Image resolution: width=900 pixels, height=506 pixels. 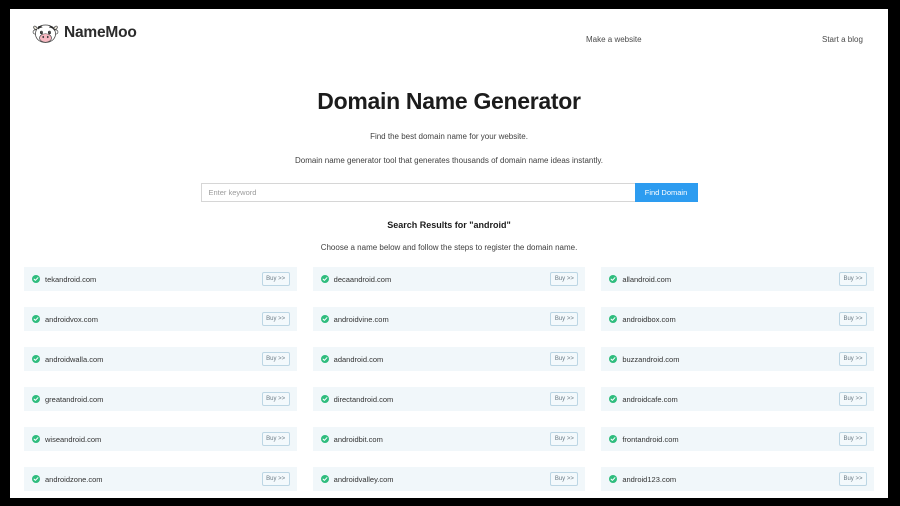 I want to click on domain-result-label-group: androidvox.com, so click(x=65, y=319).